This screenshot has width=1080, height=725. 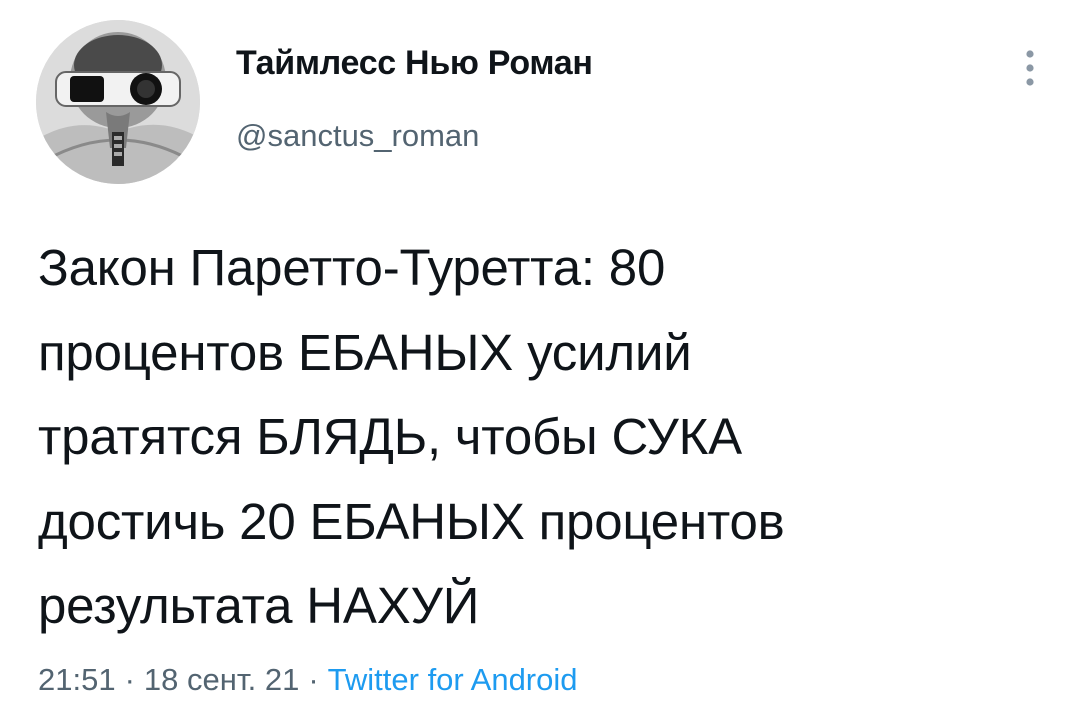 I want to click on tweet-metadata: 21:51 · 18 сент. 21 · Twitter for Android, so click(x=308, y=680).